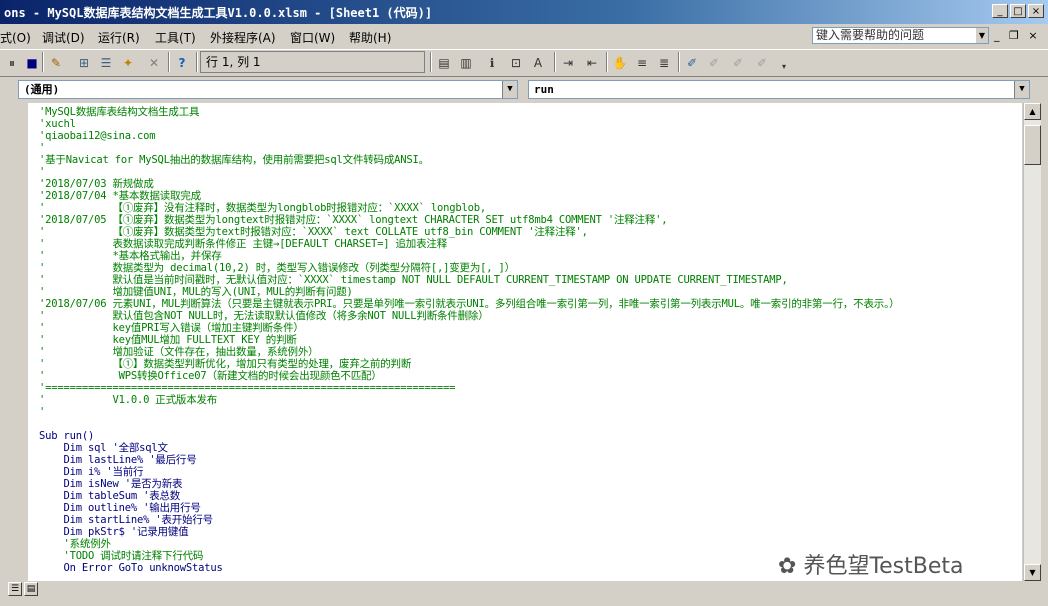 This screenshot has height=606, width=1048. Describe the element at coordinates (592, 63) in the screenshot. I see `outdent-icon: ⇤` at that location.